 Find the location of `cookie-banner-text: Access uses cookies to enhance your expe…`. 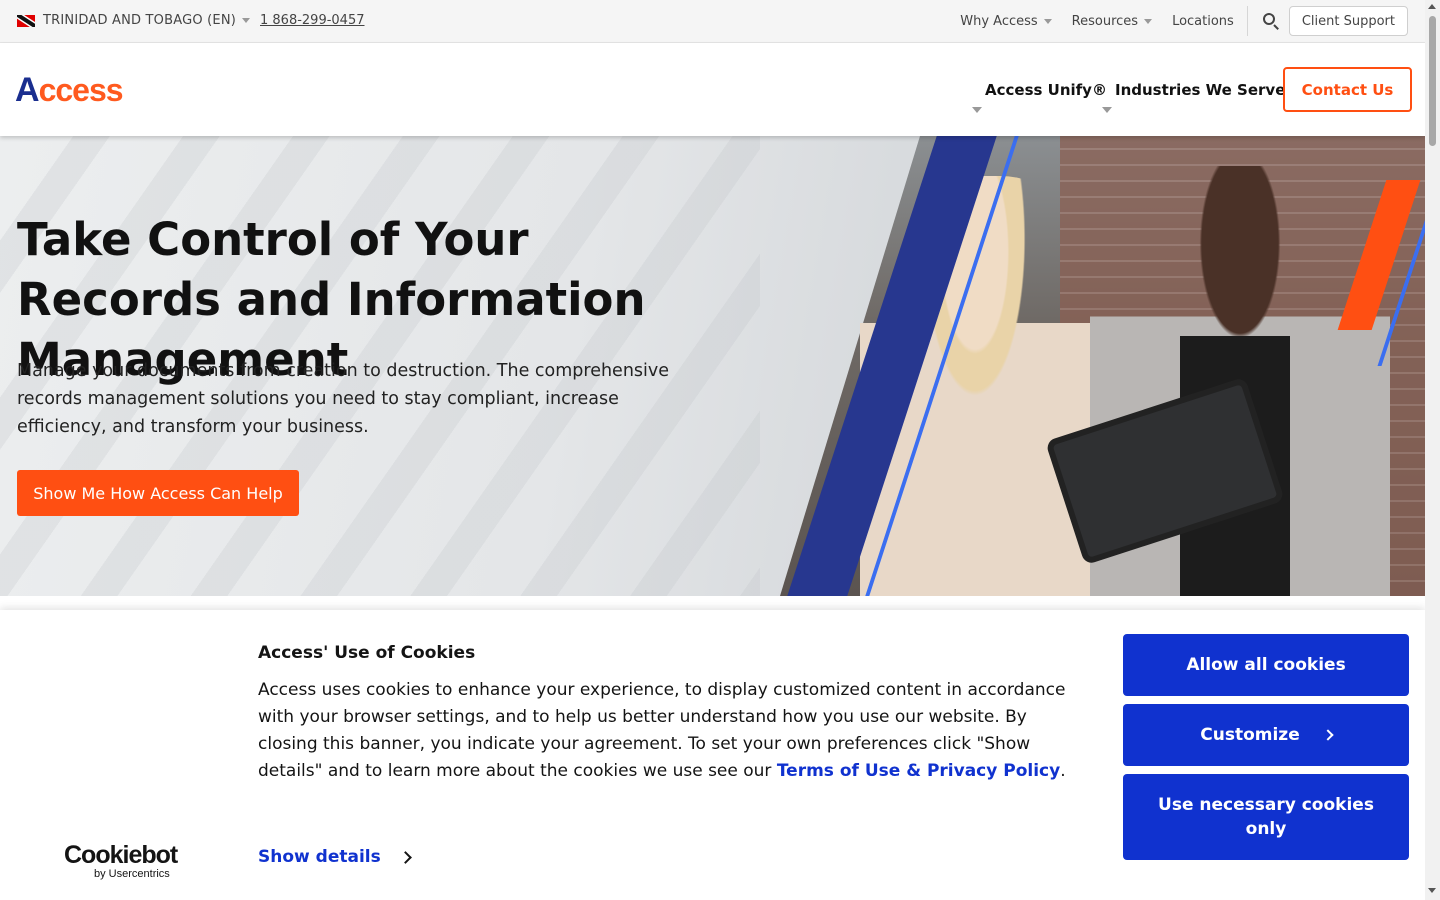

cookie-banner-text: Access uses cookies to enhance your expe… is located at coordinates (673, 731).